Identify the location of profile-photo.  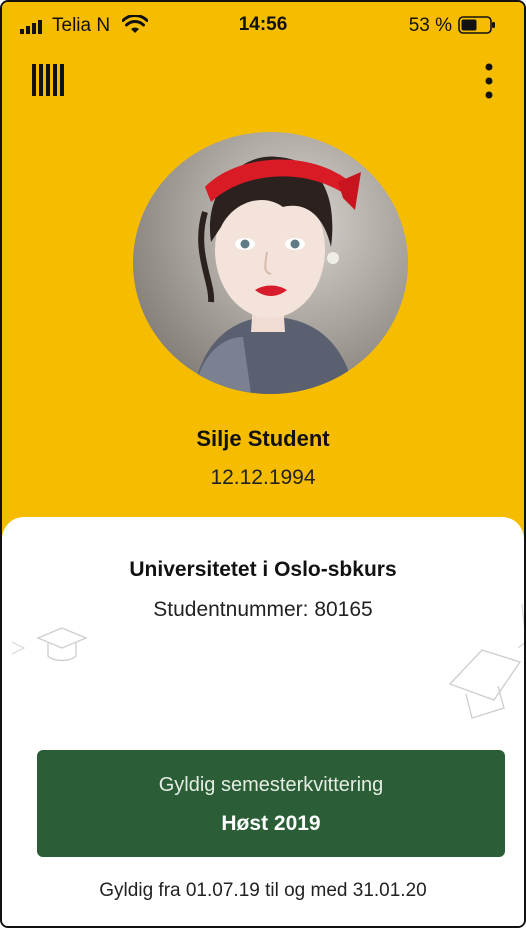
(270, 263).